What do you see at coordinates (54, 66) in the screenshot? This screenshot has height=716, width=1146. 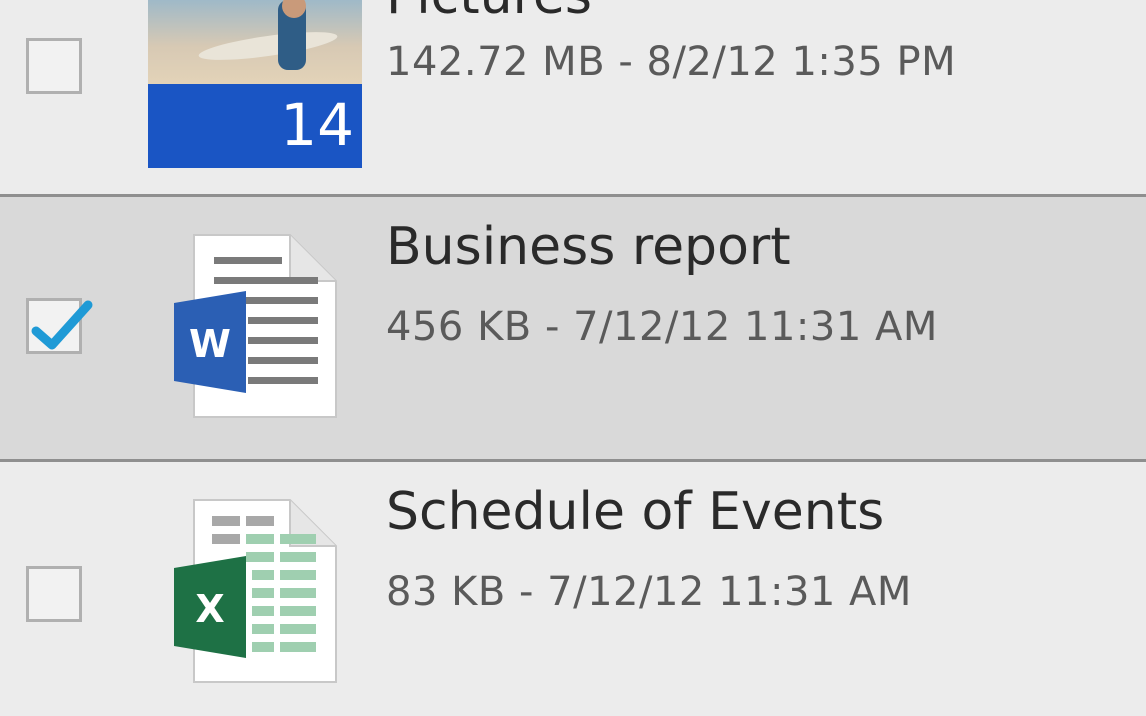 I see `checkbox-pictures` at bounding box center [54, 66].